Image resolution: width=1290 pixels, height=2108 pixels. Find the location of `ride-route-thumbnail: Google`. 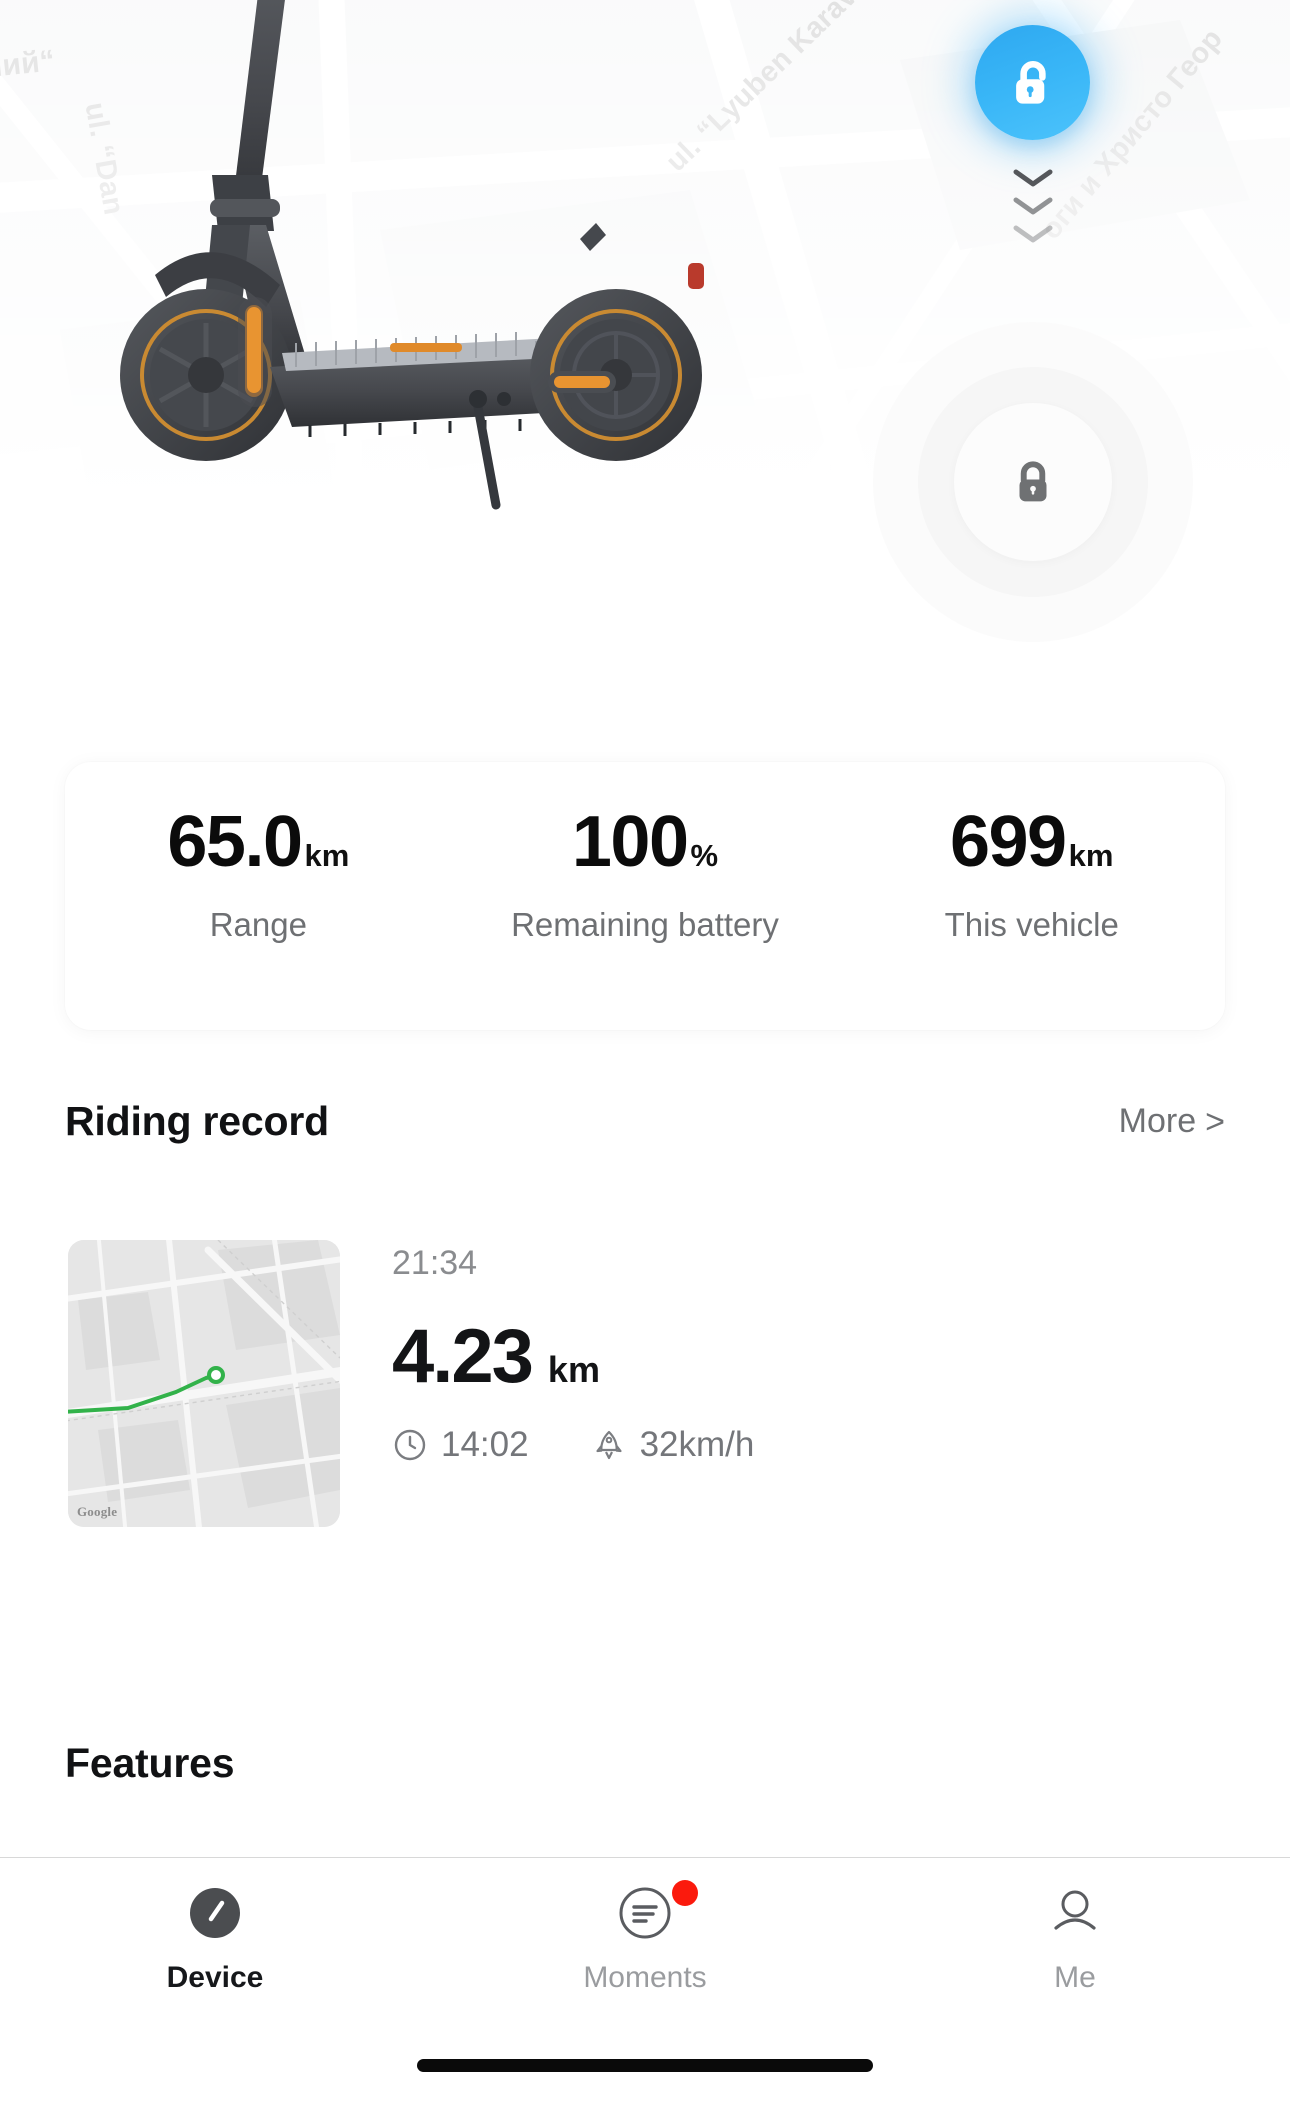

ride-route-thumbnail: Google is located at coordinates (204, 1383).